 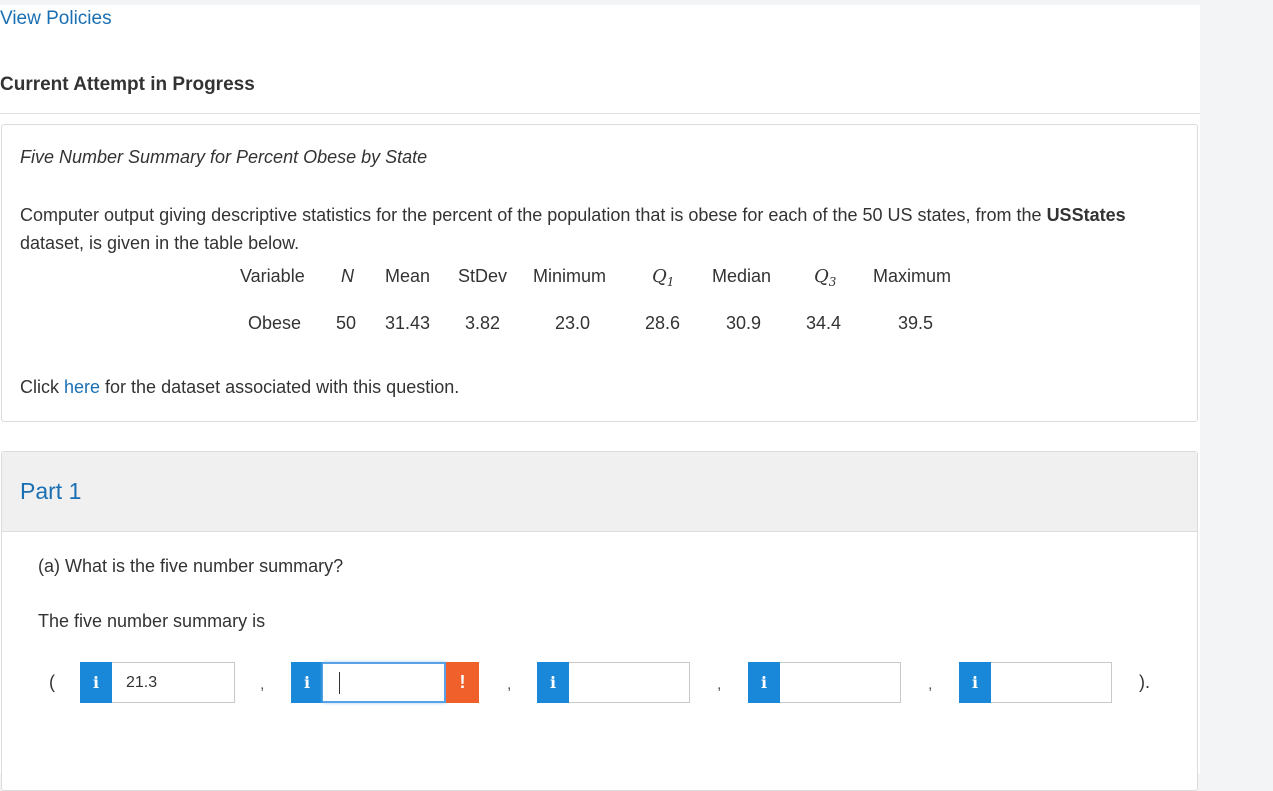 I want to click on dataset-name: USStates, so click(x=1086, y=215).